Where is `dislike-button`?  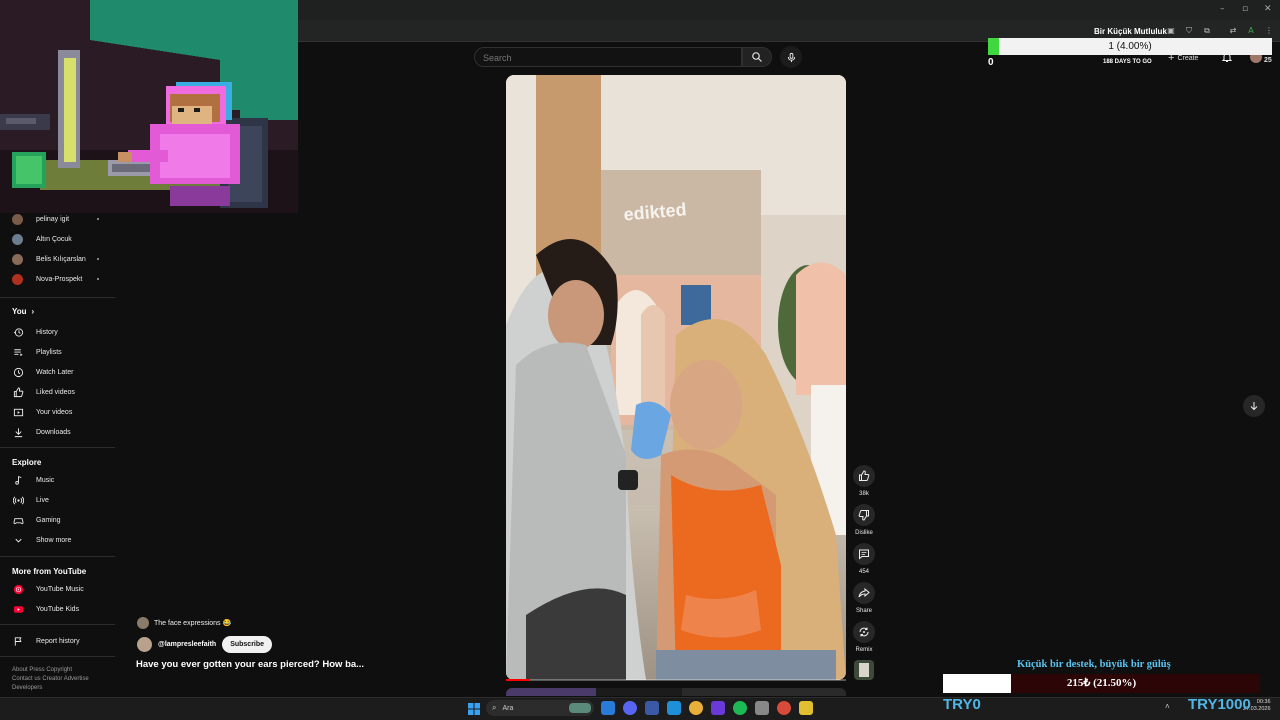 dislike-button is located at coordinates (864, 515).